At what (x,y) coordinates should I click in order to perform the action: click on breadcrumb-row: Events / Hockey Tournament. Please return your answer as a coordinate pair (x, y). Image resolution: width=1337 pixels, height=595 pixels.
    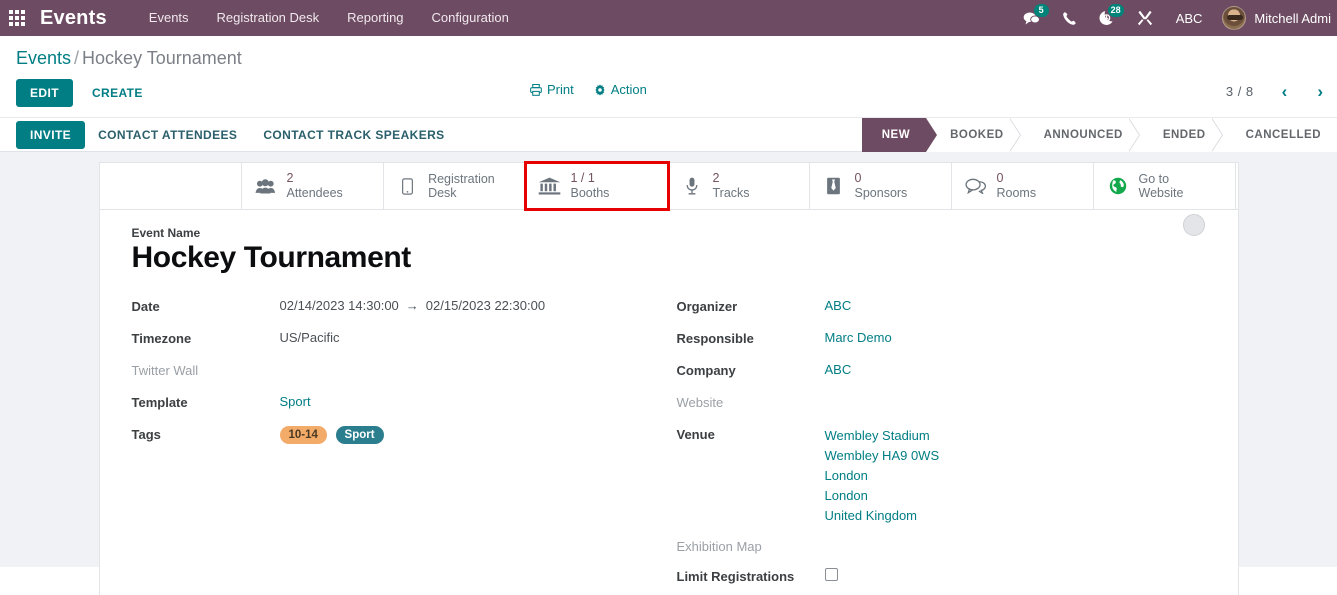
    Looking at the image, I should click on (668, 54).